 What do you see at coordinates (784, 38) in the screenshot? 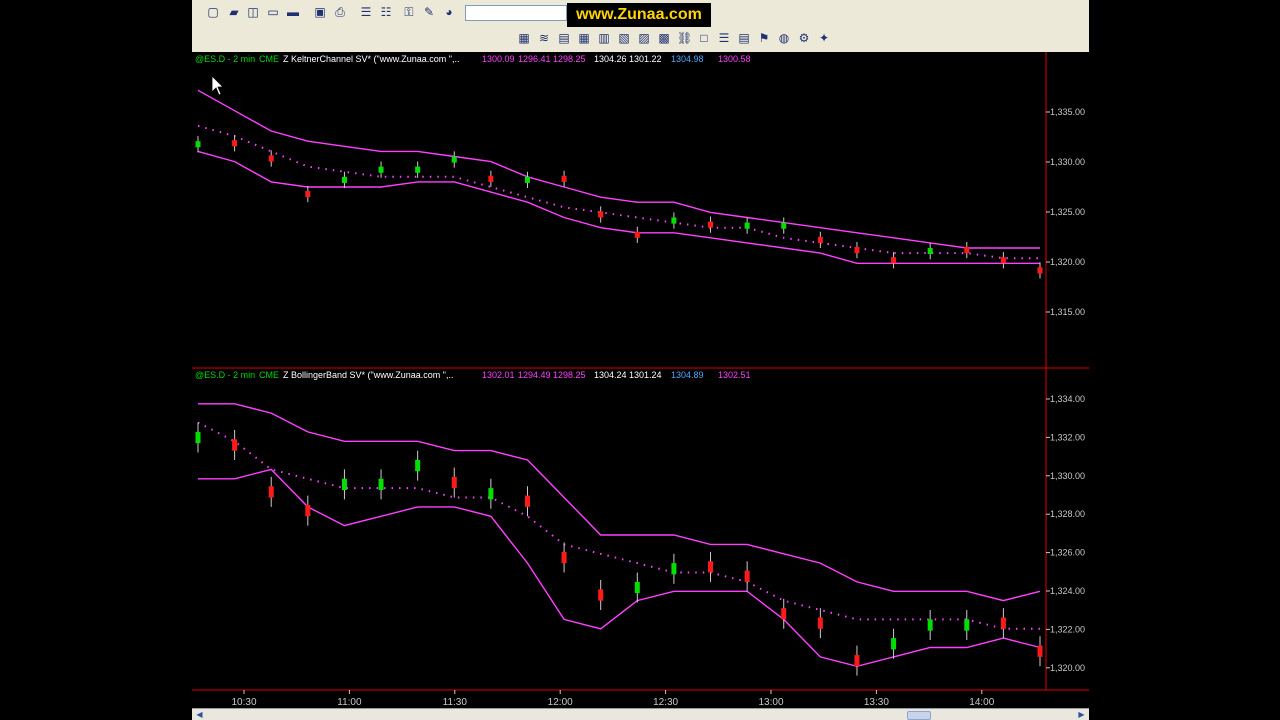
I see `globe-icon: ◍` at bounding box center [784, 38].